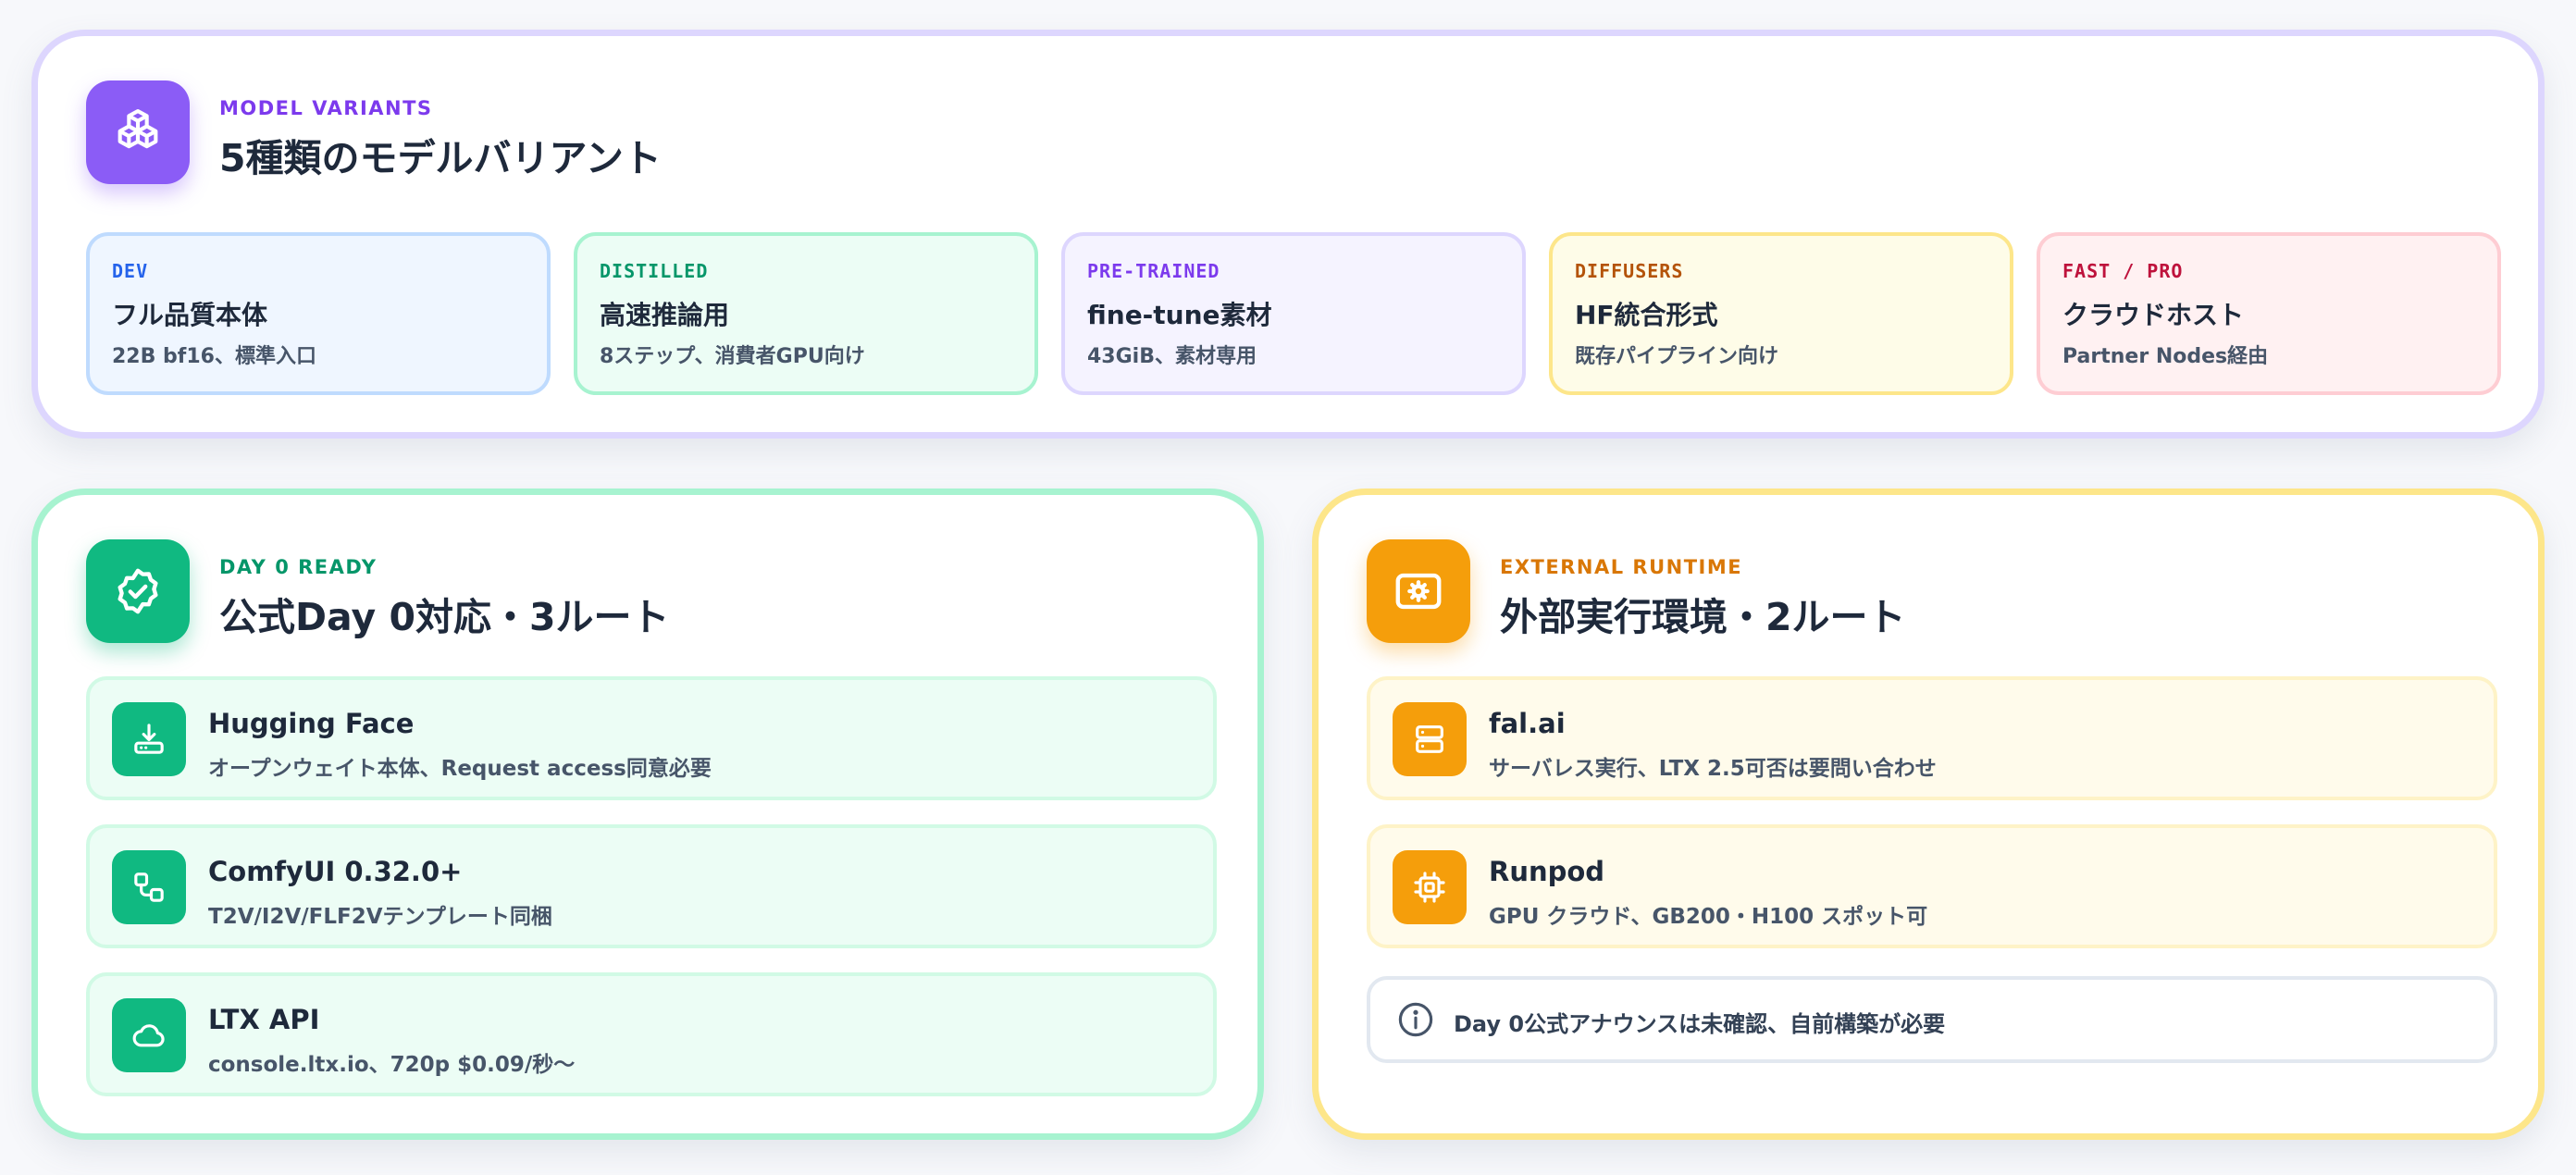 This screenshot has height=1175, width=2576. What do you see at coordinates (1646, 315) in the screenshot?
I see `variant-title: HF統合形式` at bounding box center [1646, 315].